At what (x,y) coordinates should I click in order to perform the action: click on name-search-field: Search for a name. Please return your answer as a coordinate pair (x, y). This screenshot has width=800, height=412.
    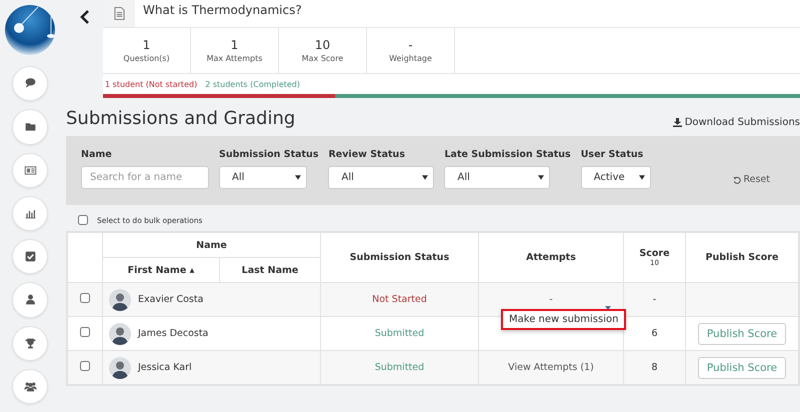
    Looking at the image, I should click on (145, 177).